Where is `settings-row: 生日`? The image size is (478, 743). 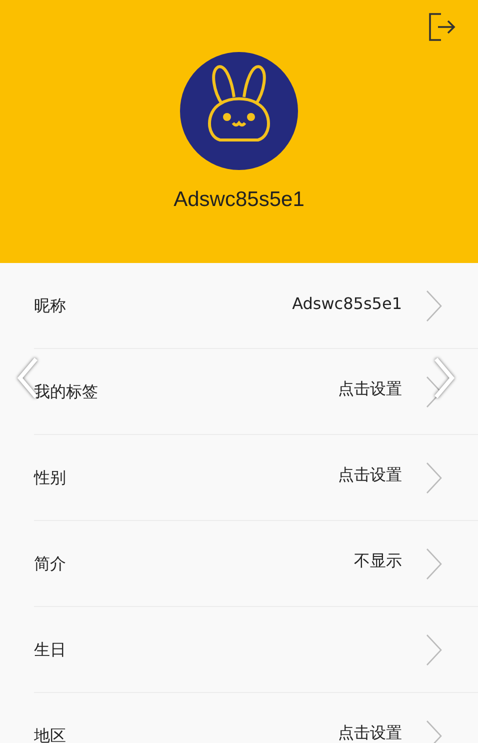
settings-row: 生日 is located at coordinates (256, 650).